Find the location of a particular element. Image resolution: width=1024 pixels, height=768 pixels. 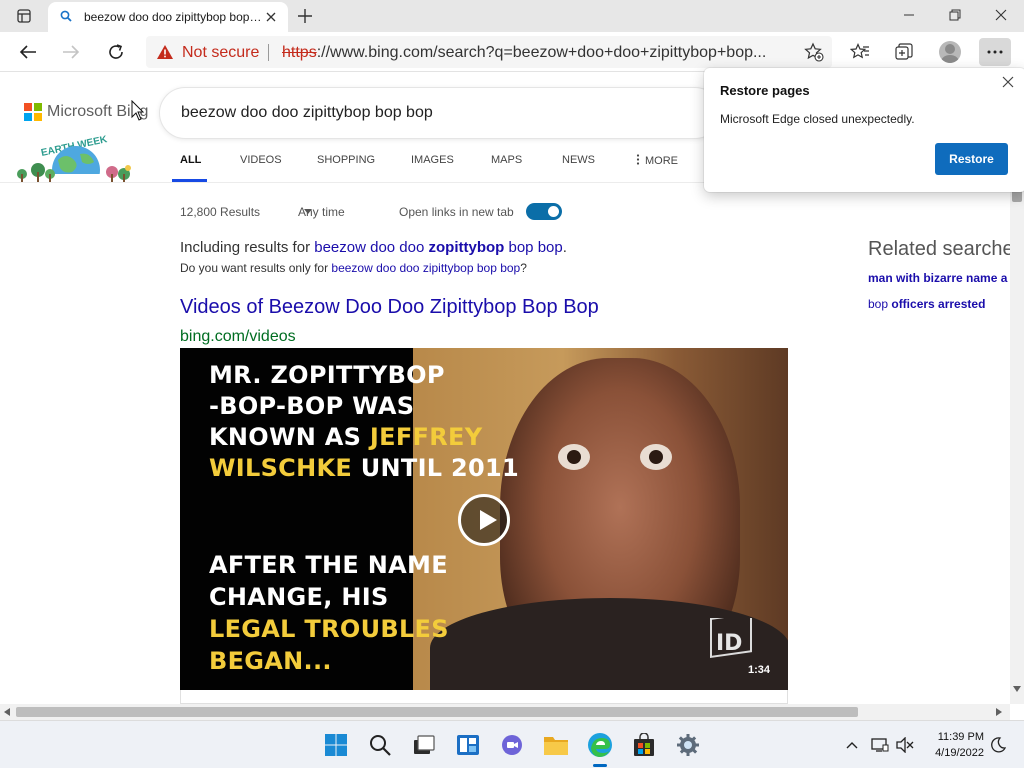

back-button is located at coordinates (28, 52).